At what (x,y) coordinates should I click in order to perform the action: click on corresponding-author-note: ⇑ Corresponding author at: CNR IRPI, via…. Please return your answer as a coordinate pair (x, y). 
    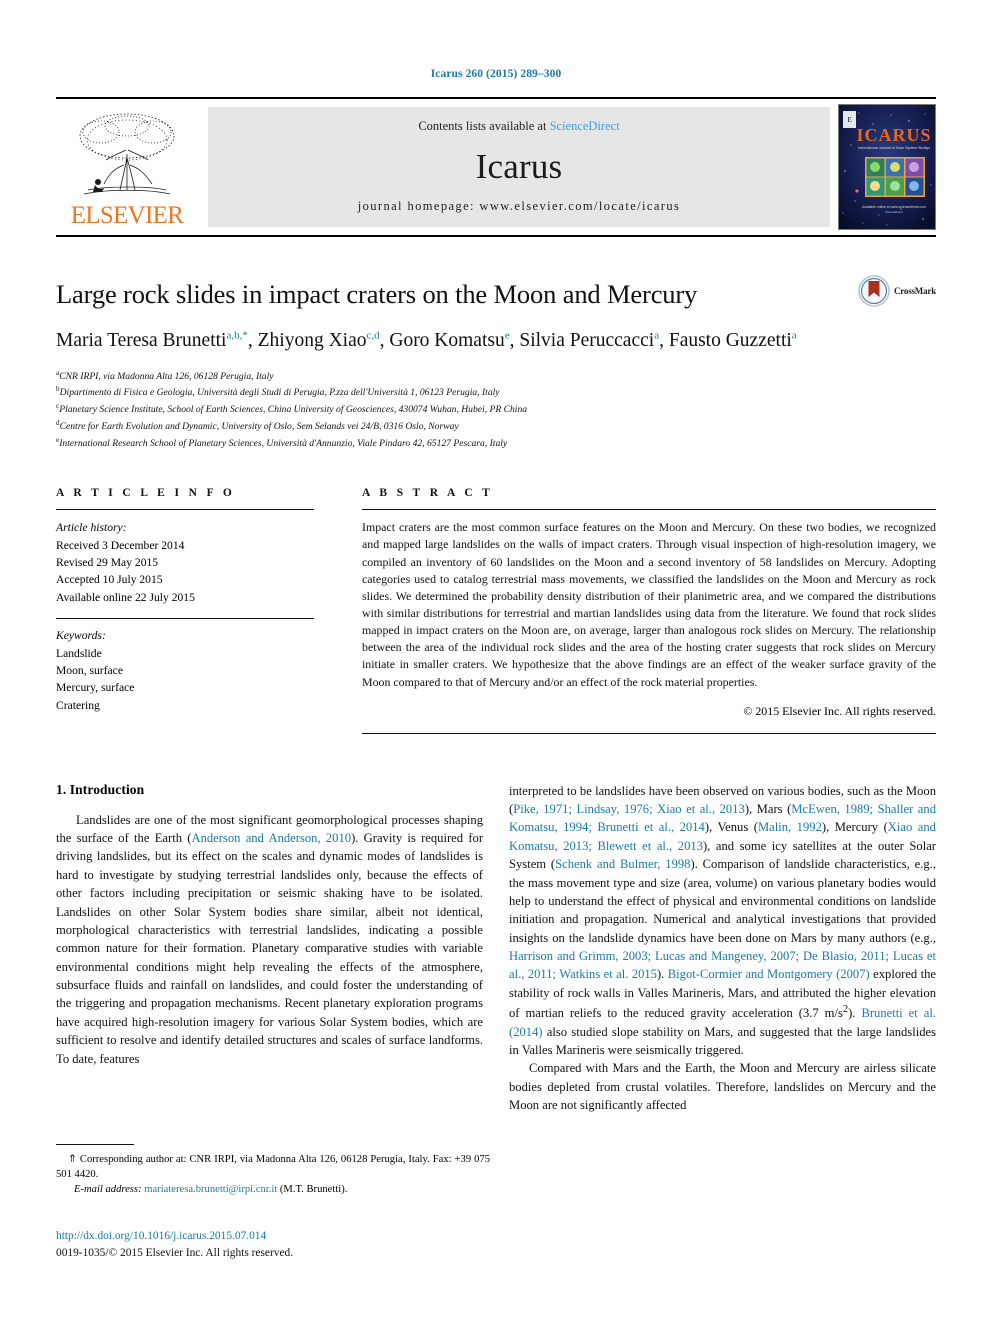
    Looking at the image, I should click on (273, 1167).